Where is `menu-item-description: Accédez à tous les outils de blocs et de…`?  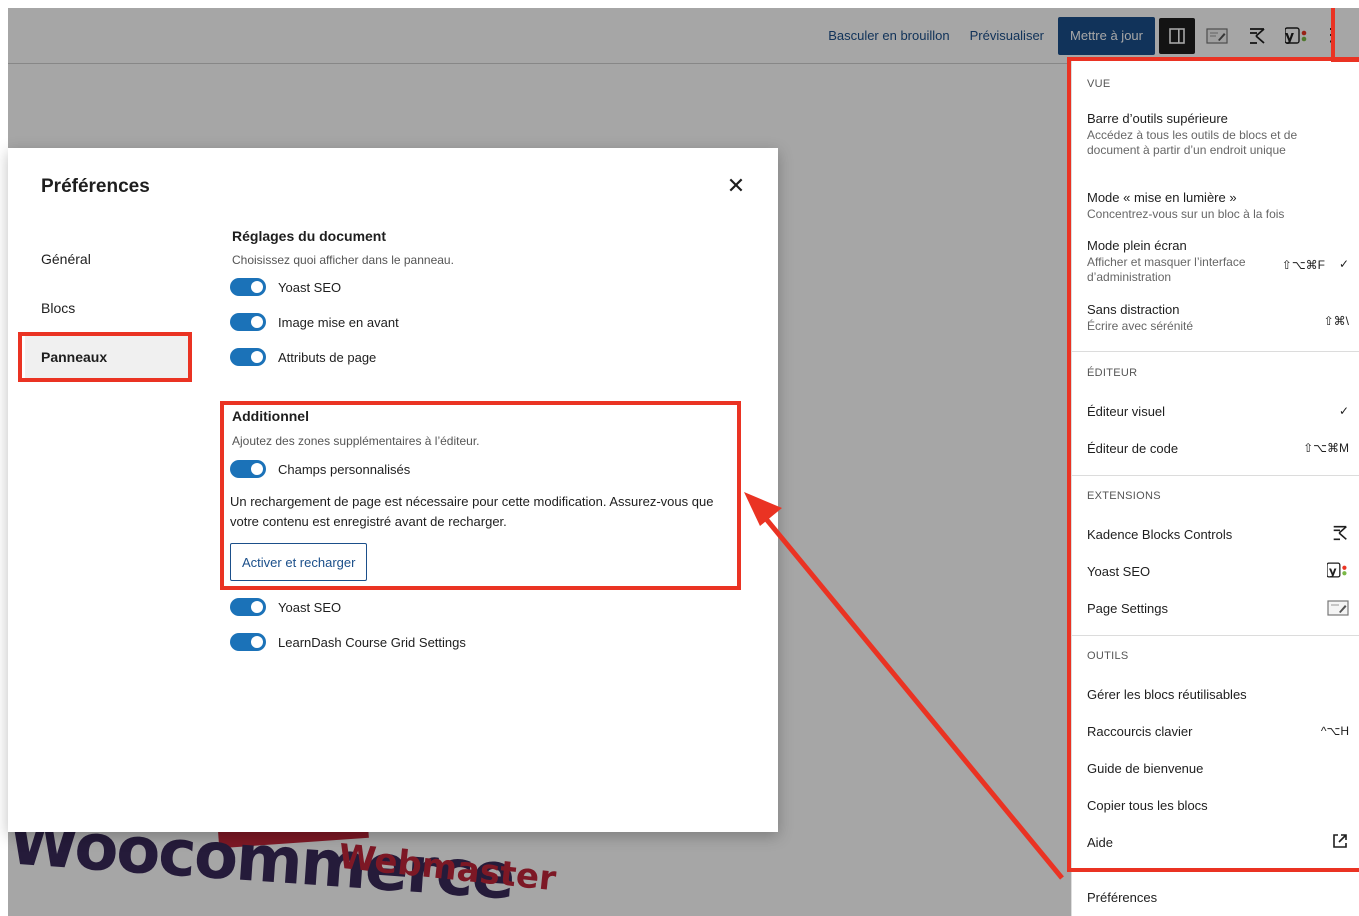
menu-item-description: Accédez à tous les outils de blocs et de… is located at coordinates (1192, 142).